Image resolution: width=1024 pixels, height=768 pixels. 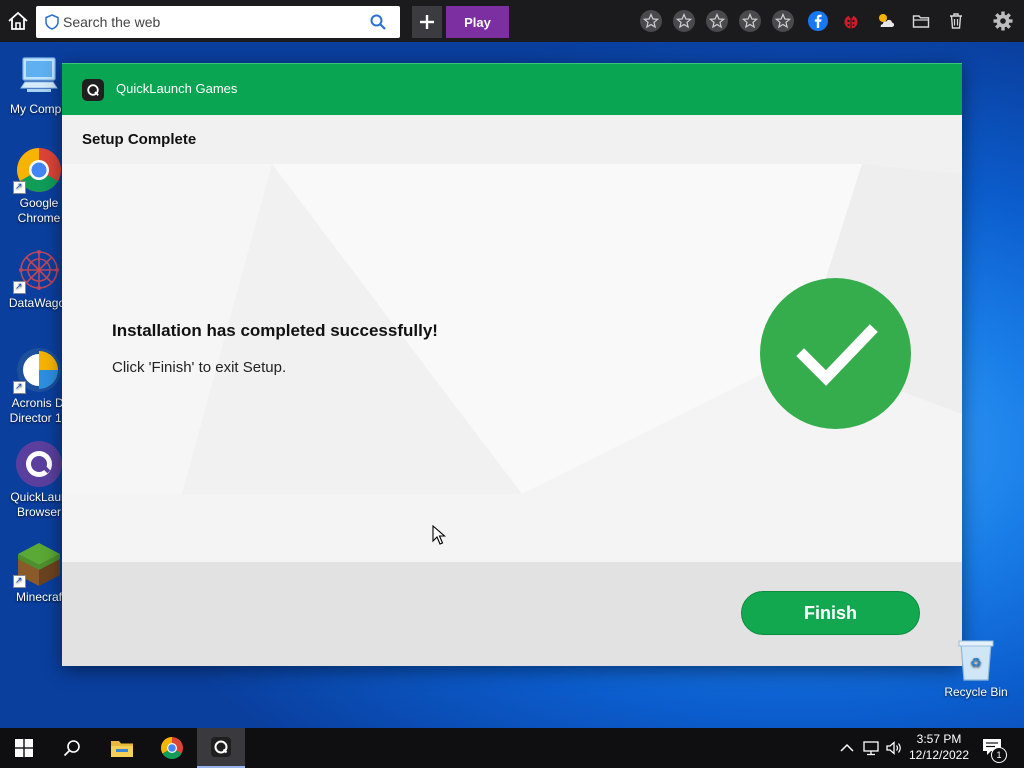 I want to click on success-subtitle: Click 'Finish' to exit Setup., so click(x=199, y=367).